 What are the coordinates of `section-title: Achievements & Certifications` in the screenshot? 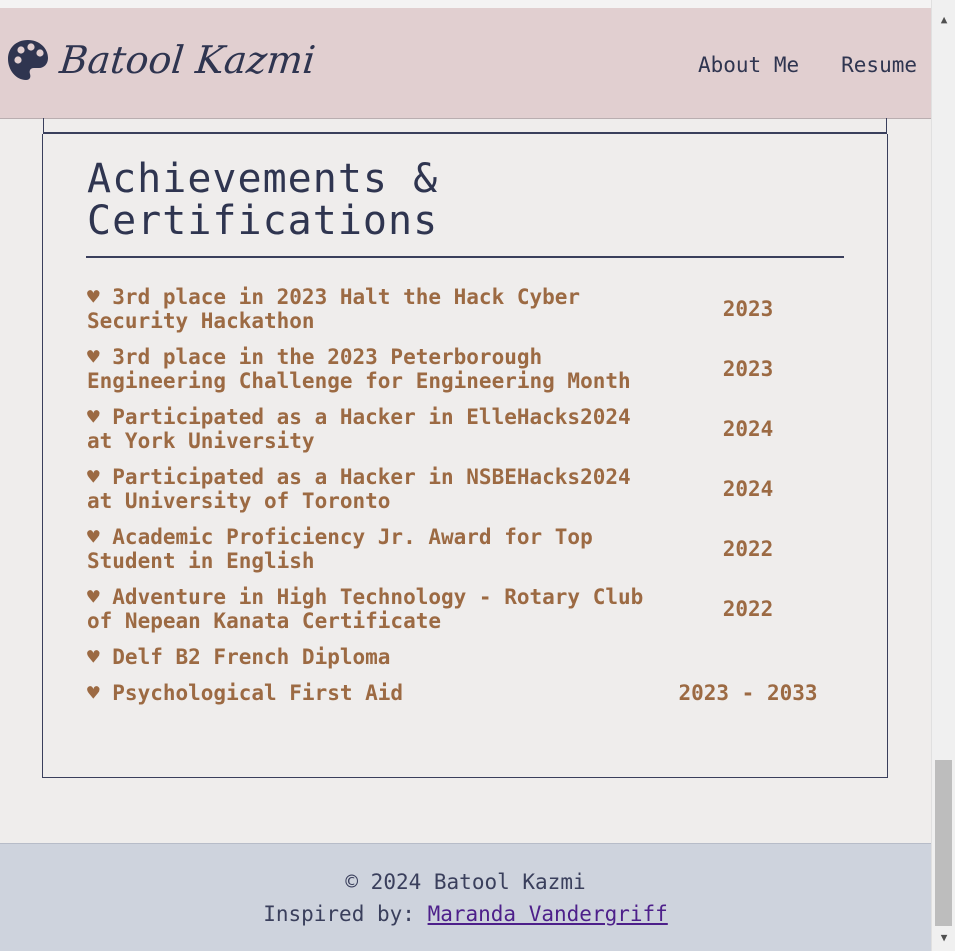 It's located at (263, 200).